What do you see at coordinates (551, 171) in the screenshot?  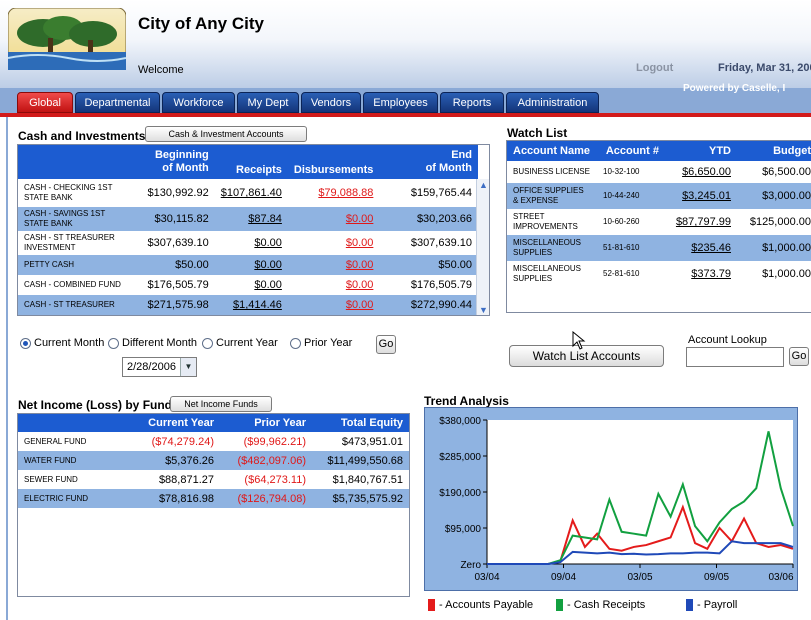 I see `watch-account-name: BUSINESS LICENSE` at bounding box center [551, 171].